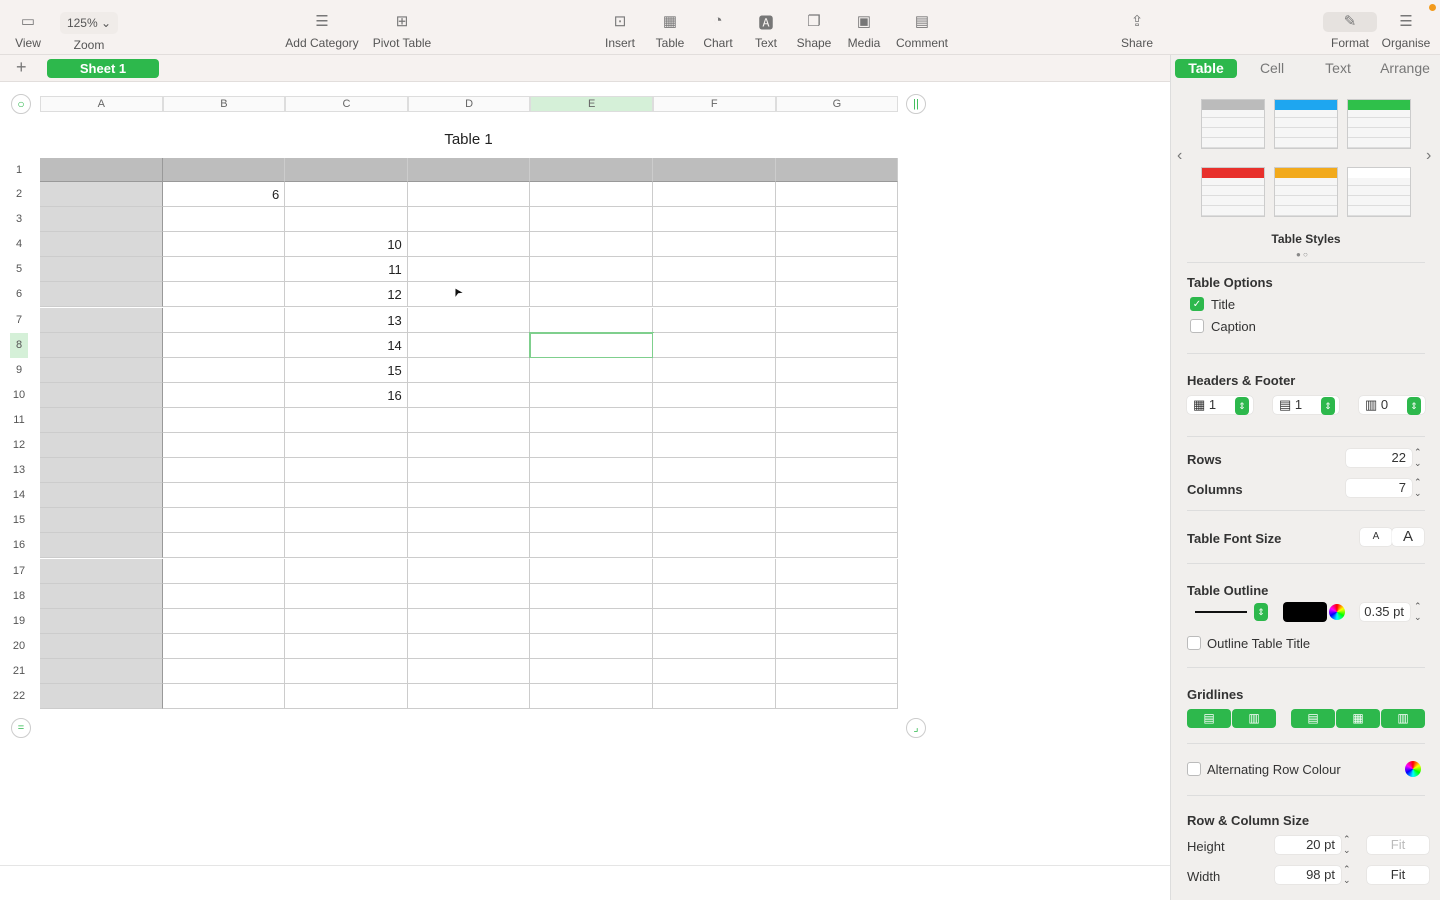 The image size is (1440, 900). I want to click on resize-table-handle: ⌟, so click(916, 728).